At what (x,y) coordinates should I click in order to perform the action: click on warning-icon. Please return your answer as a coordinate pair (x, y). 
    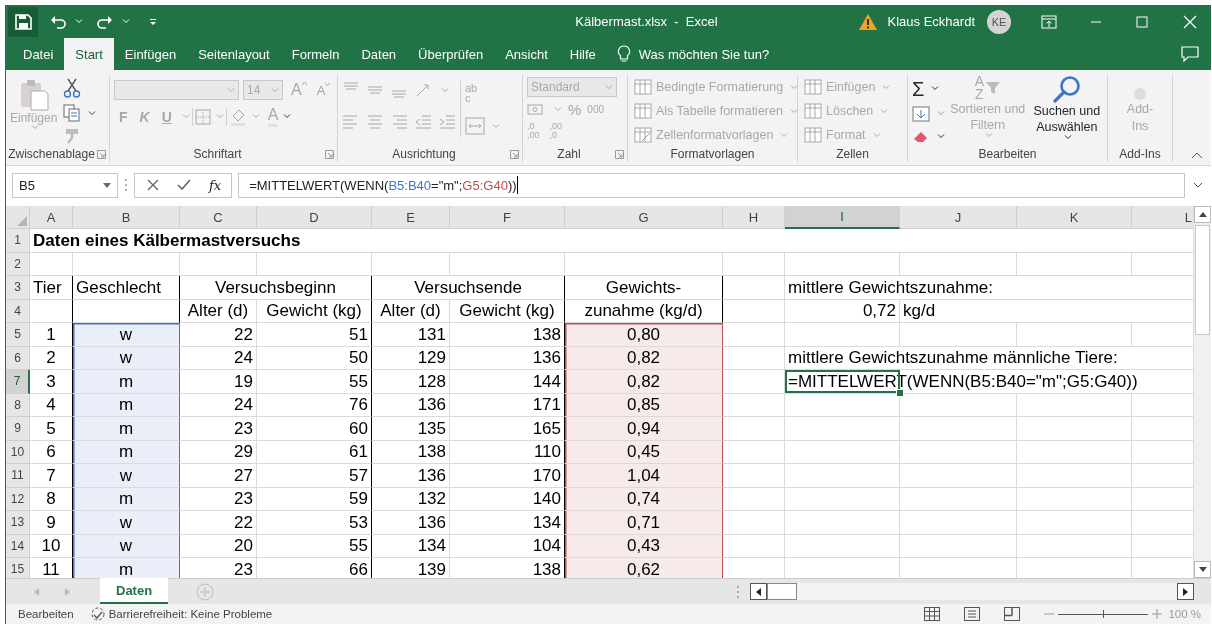
    Looking at the image, I should click on (867, 21).